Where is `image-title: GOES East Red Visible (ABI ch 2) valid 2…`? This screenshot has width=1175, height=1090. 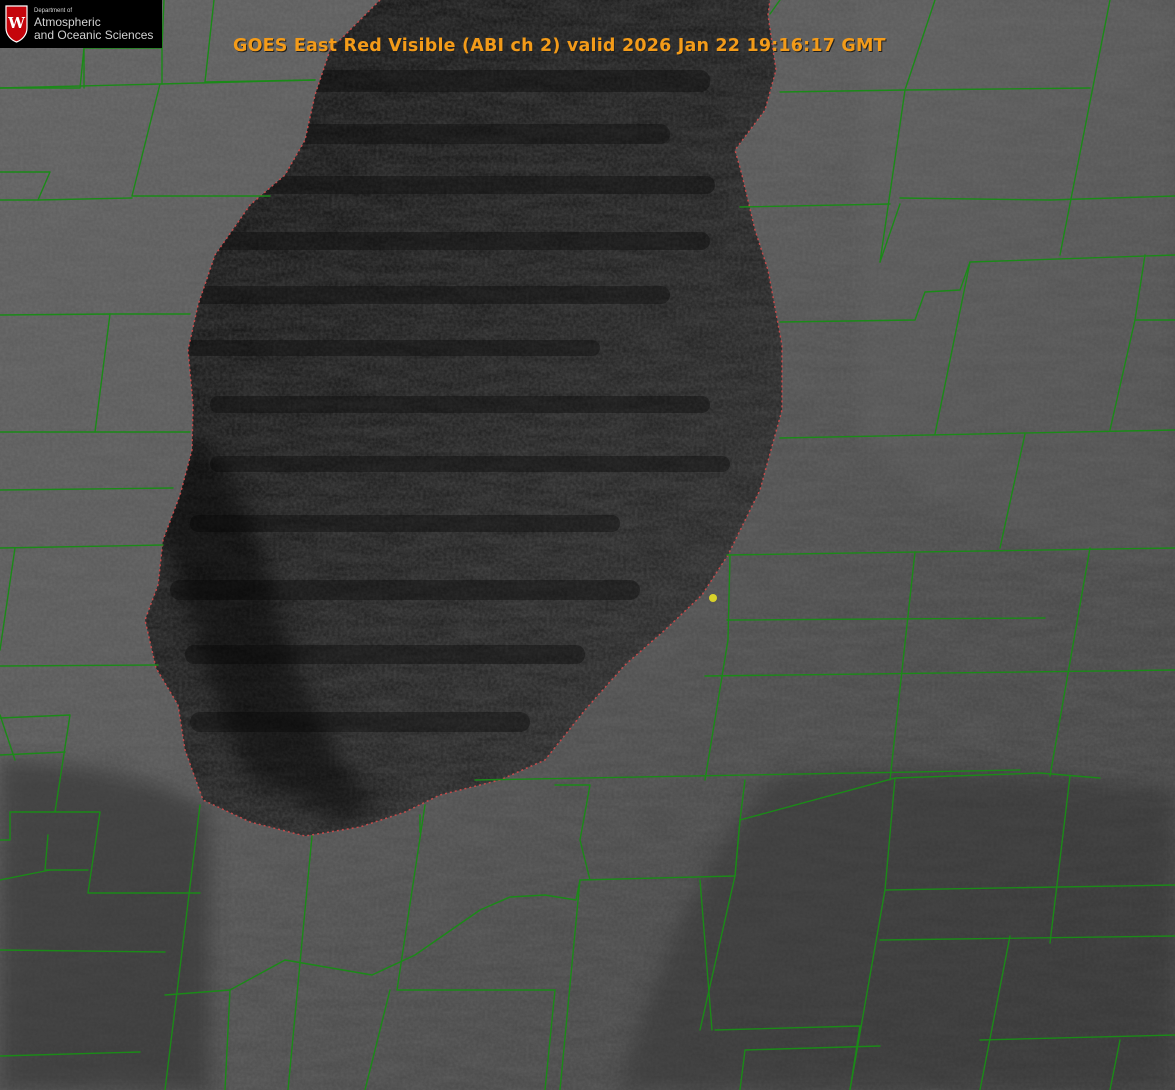 image-title: GOES East Red Visible (ABI ch 2) valid 2… is located at coordinates (559, 46).